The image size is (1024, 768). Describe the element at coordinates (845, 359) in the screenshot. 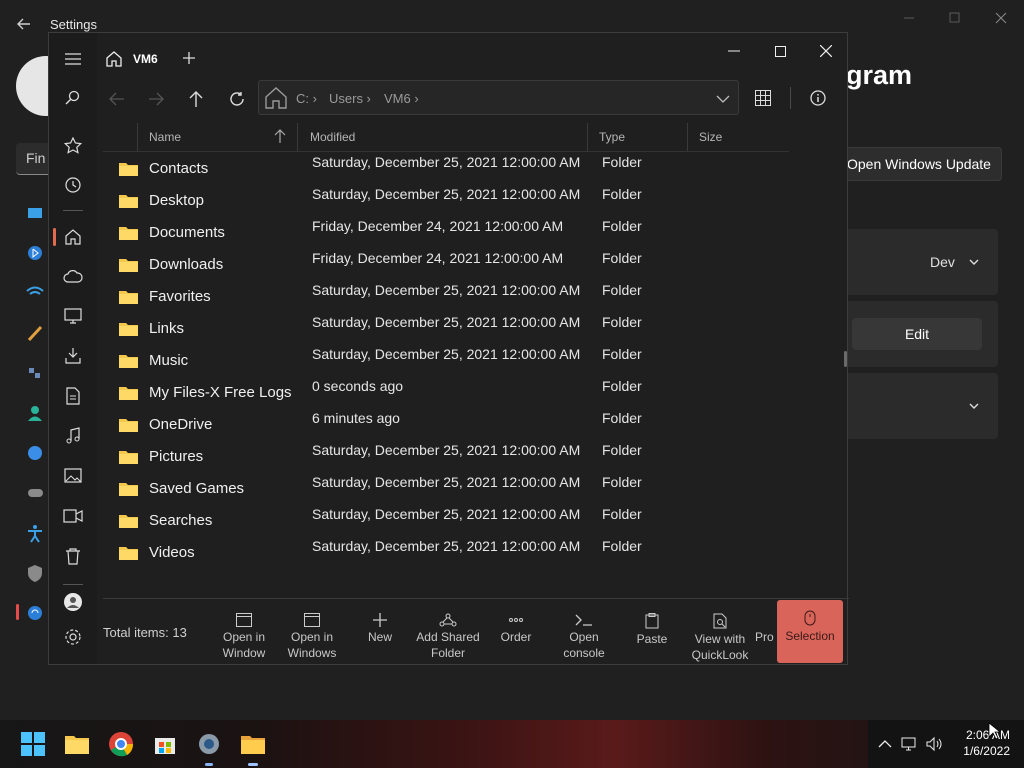

I see `scrollbar` at that location.